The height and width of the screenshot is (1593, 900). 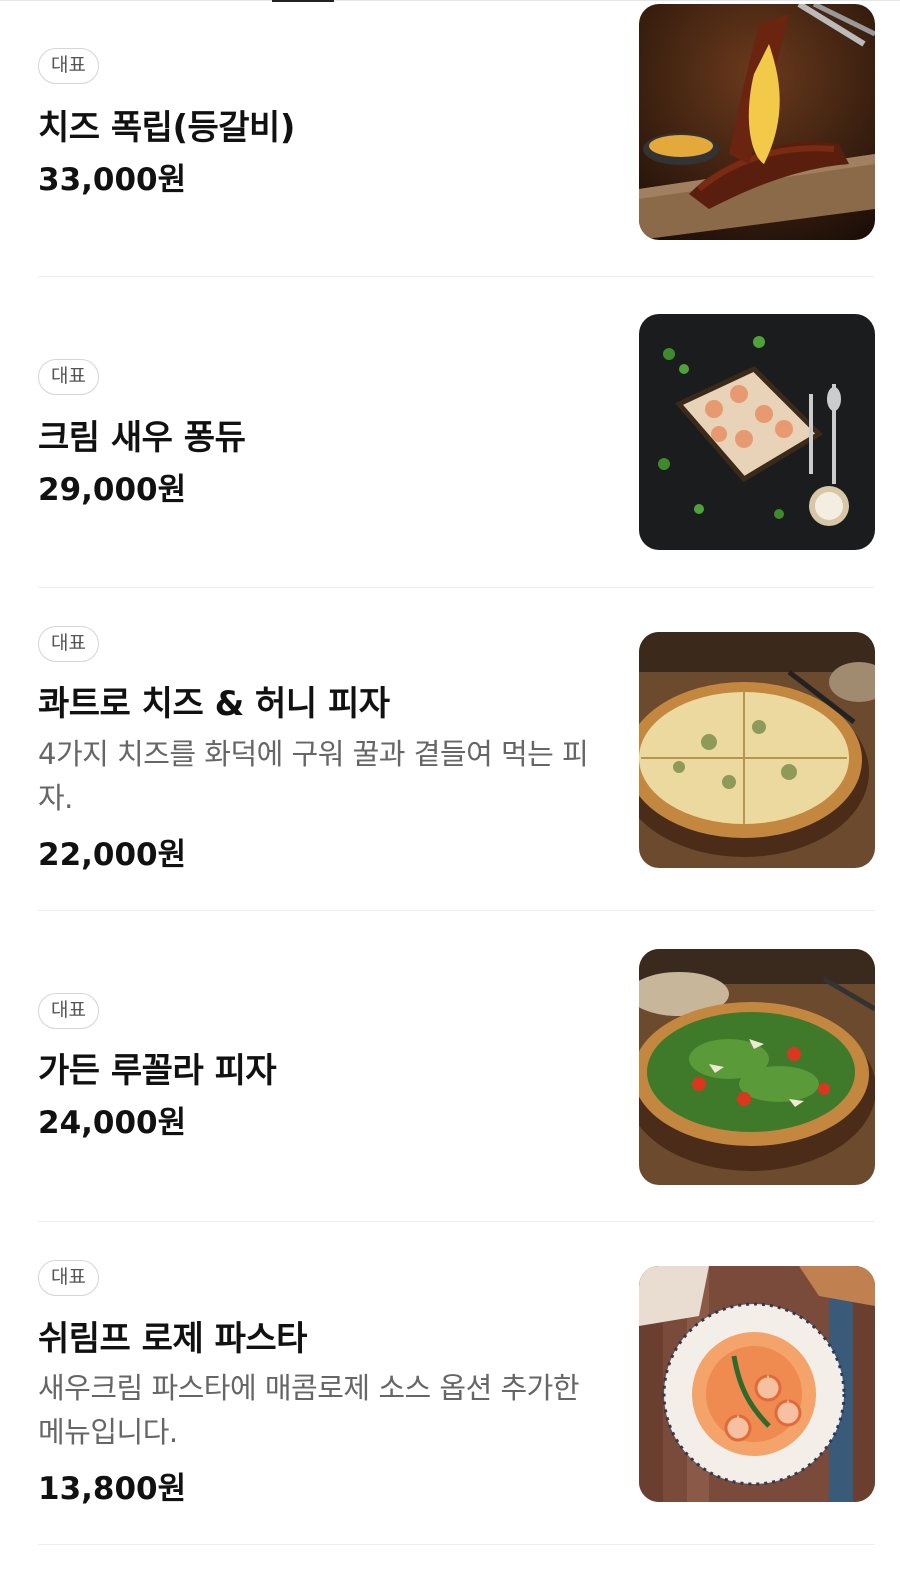 What do you see at coordinates (456, 1544) in the screenshot?
I see `divider` at bounding box center [456, 1544].